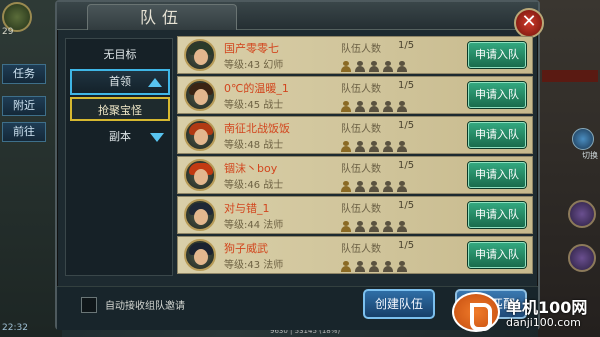 The height and width of the screenshot is (337, 600). I want to click on target-filter-sidebar: 无目标 首领 抢聚宝怪 副本, so click(119, 157).